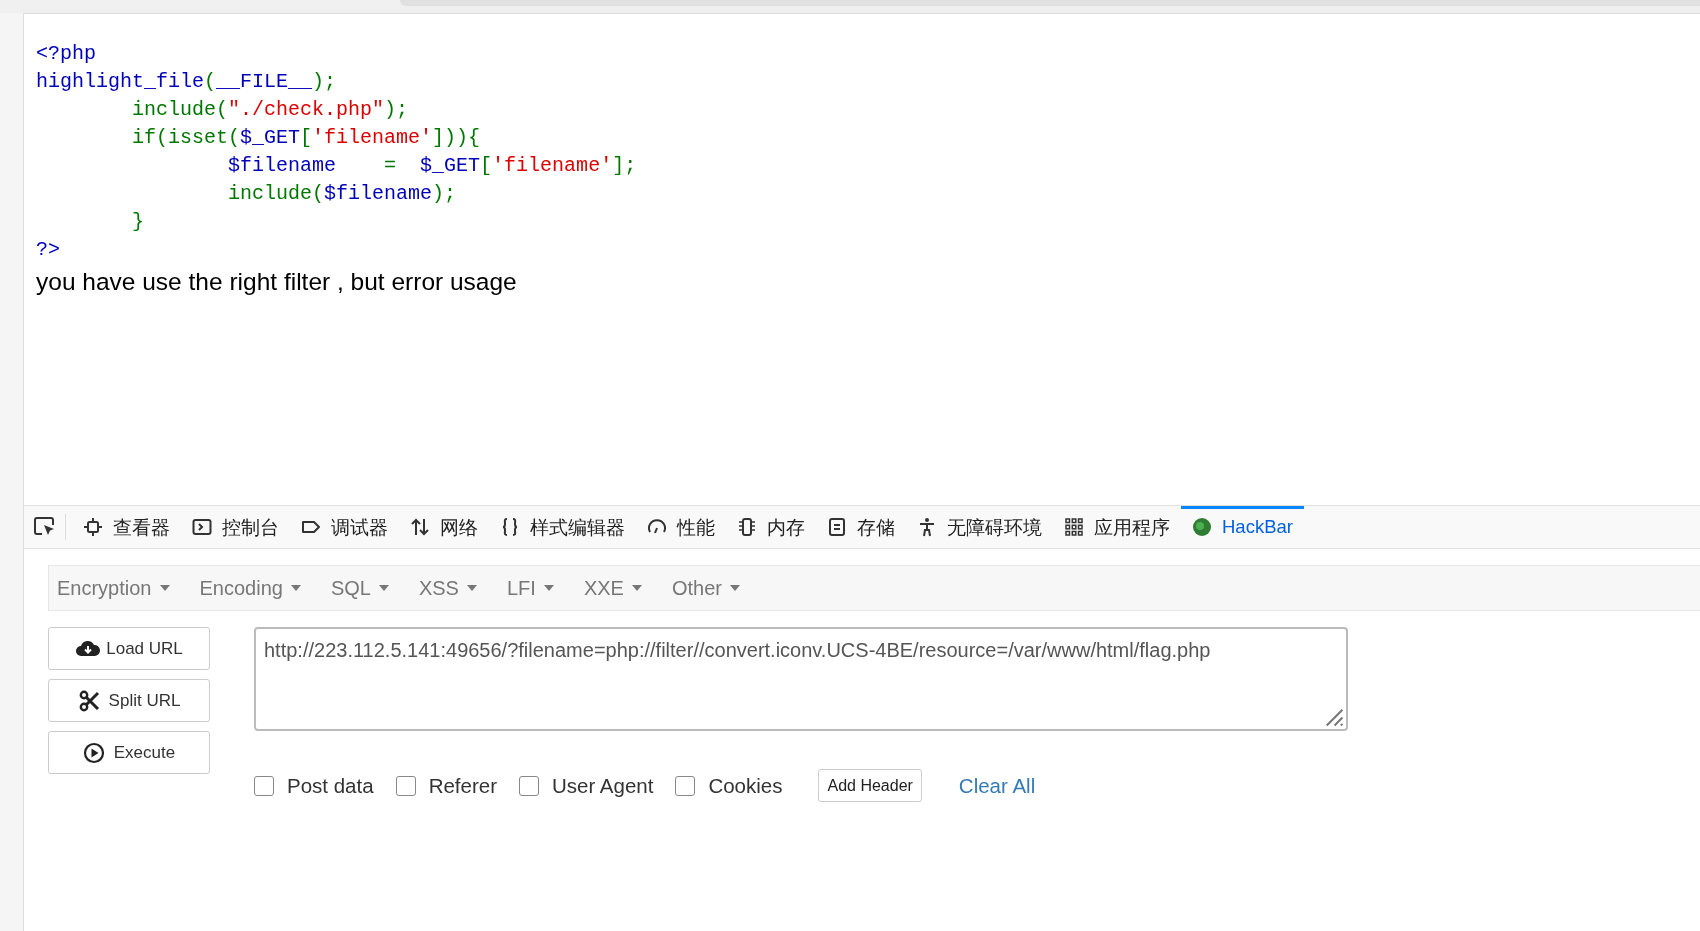 This screenshot has width=1700, height=931. What do you see at coordinates (1242, 527) in the screenshot?
I see `devtools-tab: HackBar` at bounding box center [1242, 527].